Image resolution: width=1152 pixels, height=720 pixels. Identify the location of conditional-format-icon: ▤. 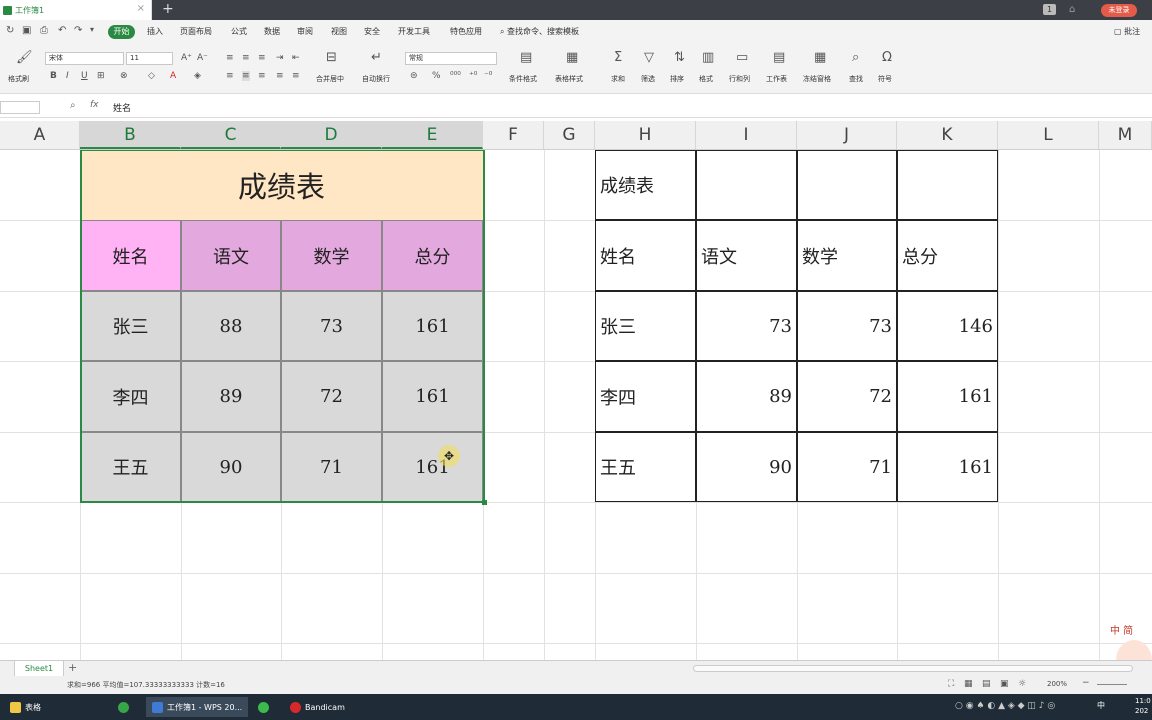
(526, 57).